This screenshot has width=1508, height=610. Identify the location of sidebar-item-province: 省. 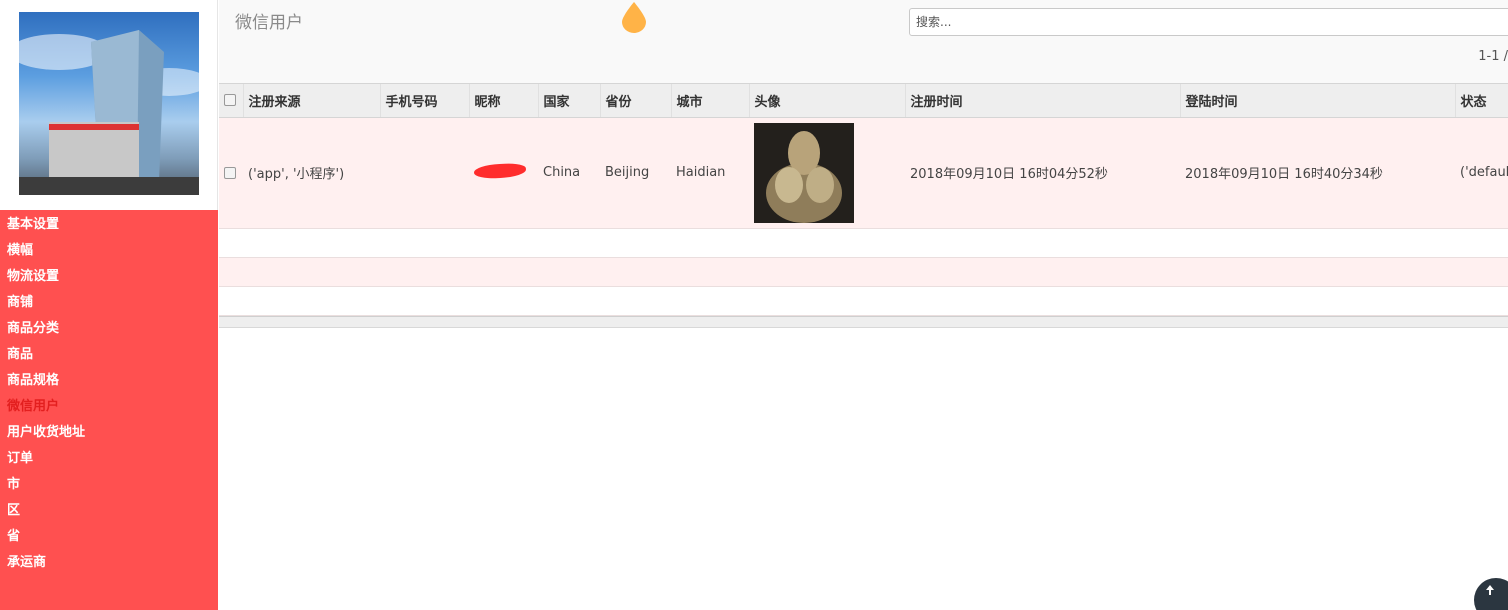
(109, 537).